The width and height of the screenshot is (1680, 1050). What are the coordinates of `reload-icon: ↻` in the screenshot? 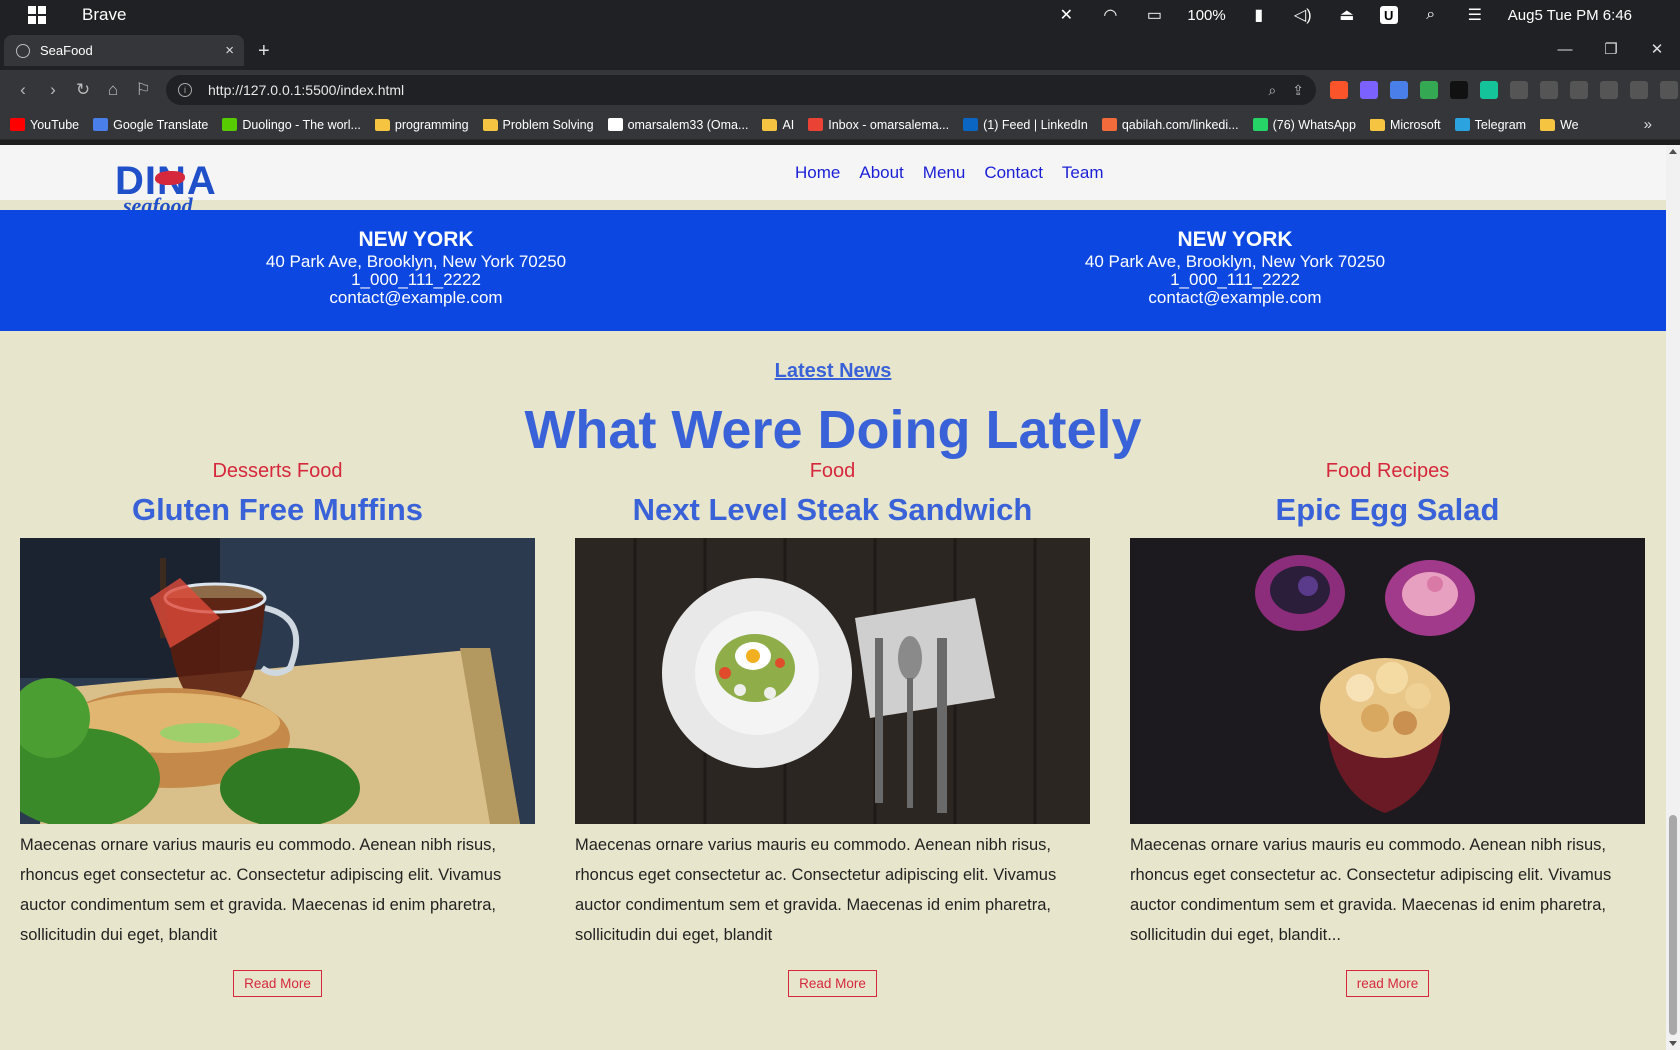 It's located at (83, 90).